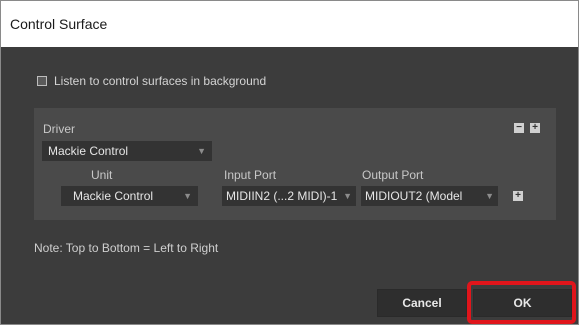  Describe the element at coordinates (393, 175) in the screenshot. I see `output-port-label: Output Port` at that location.